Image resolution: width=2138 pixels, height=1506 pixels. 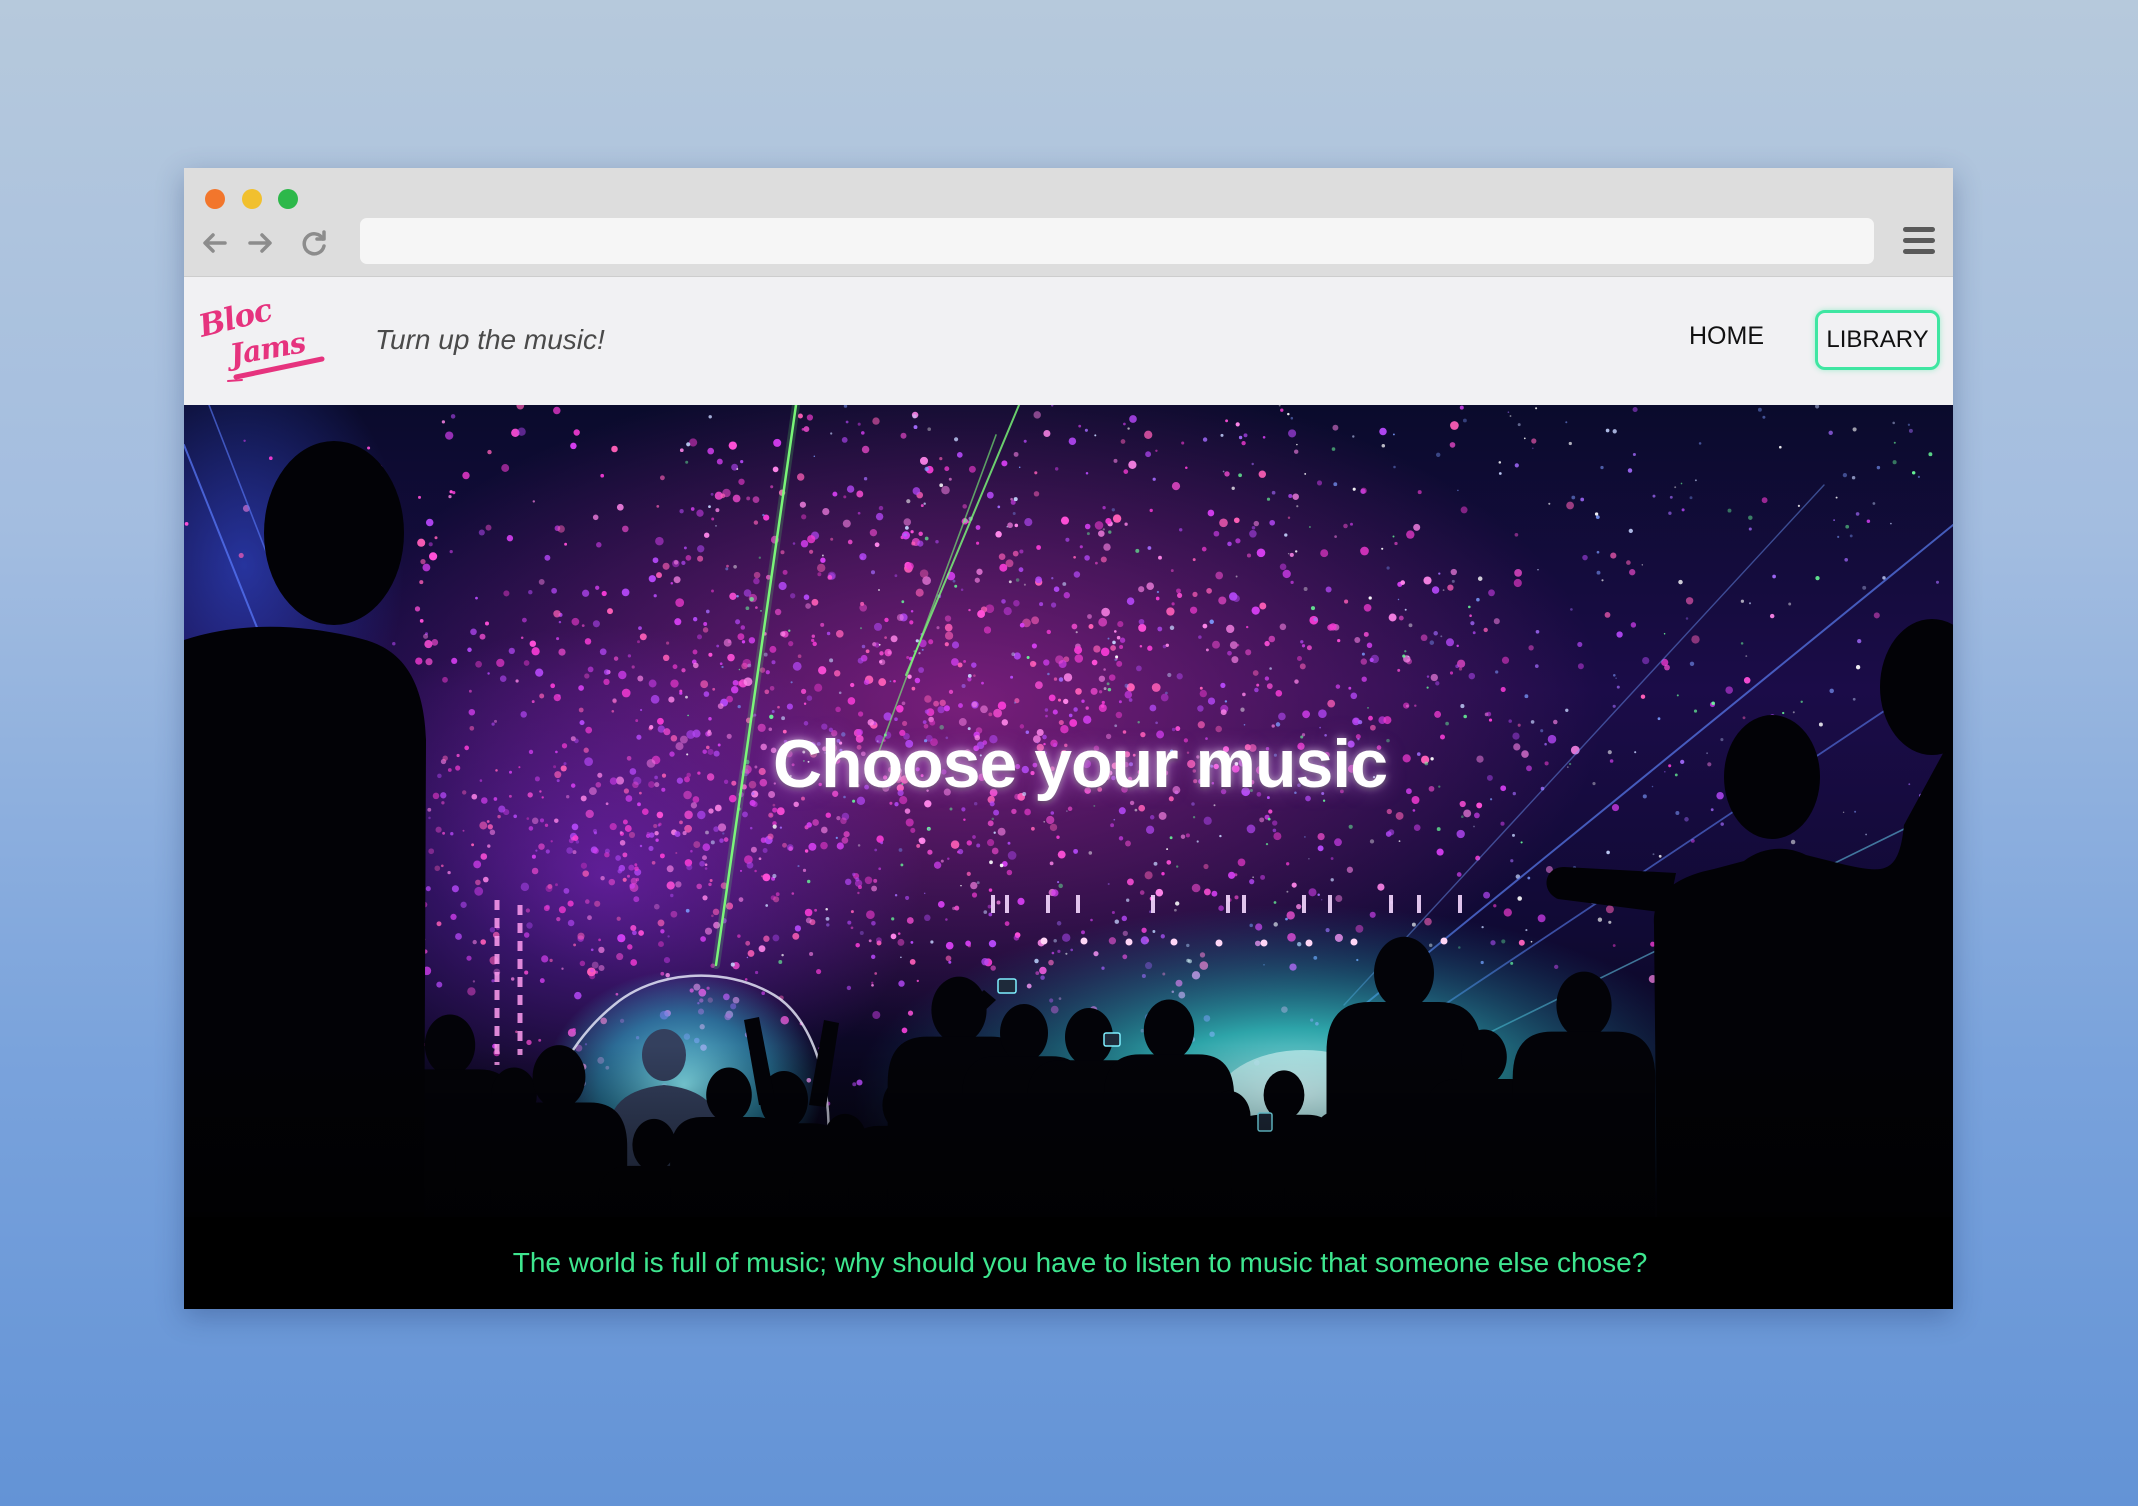 What do you see at coordinates (215, 243) in the screenshot?
I see `back-arrow-icon` at bounding box center [215, 243].